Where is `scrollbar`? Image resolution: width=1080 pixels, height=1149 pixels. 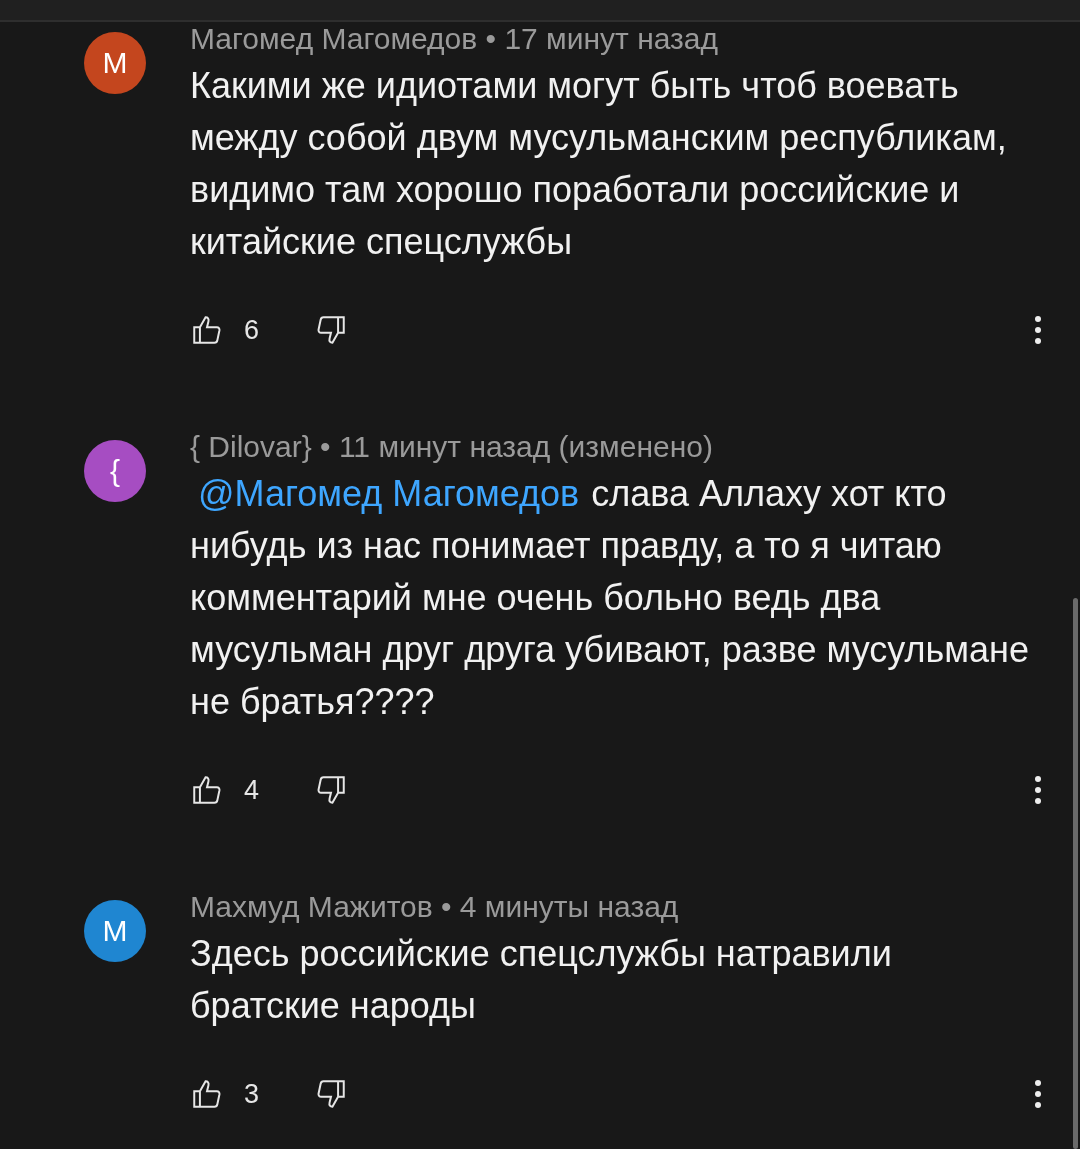
scrollbar is located at coordinates (1075, 873).